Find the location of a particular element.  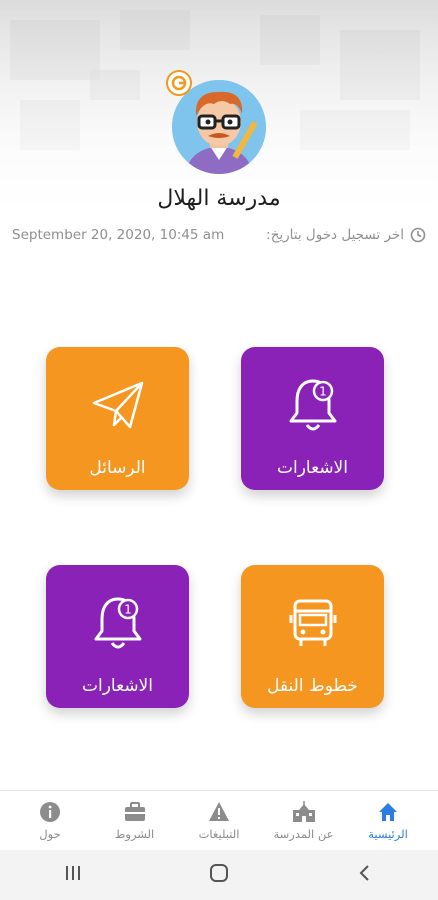

nav-reports-label: التبليغات is located at coordinates (219, 834).